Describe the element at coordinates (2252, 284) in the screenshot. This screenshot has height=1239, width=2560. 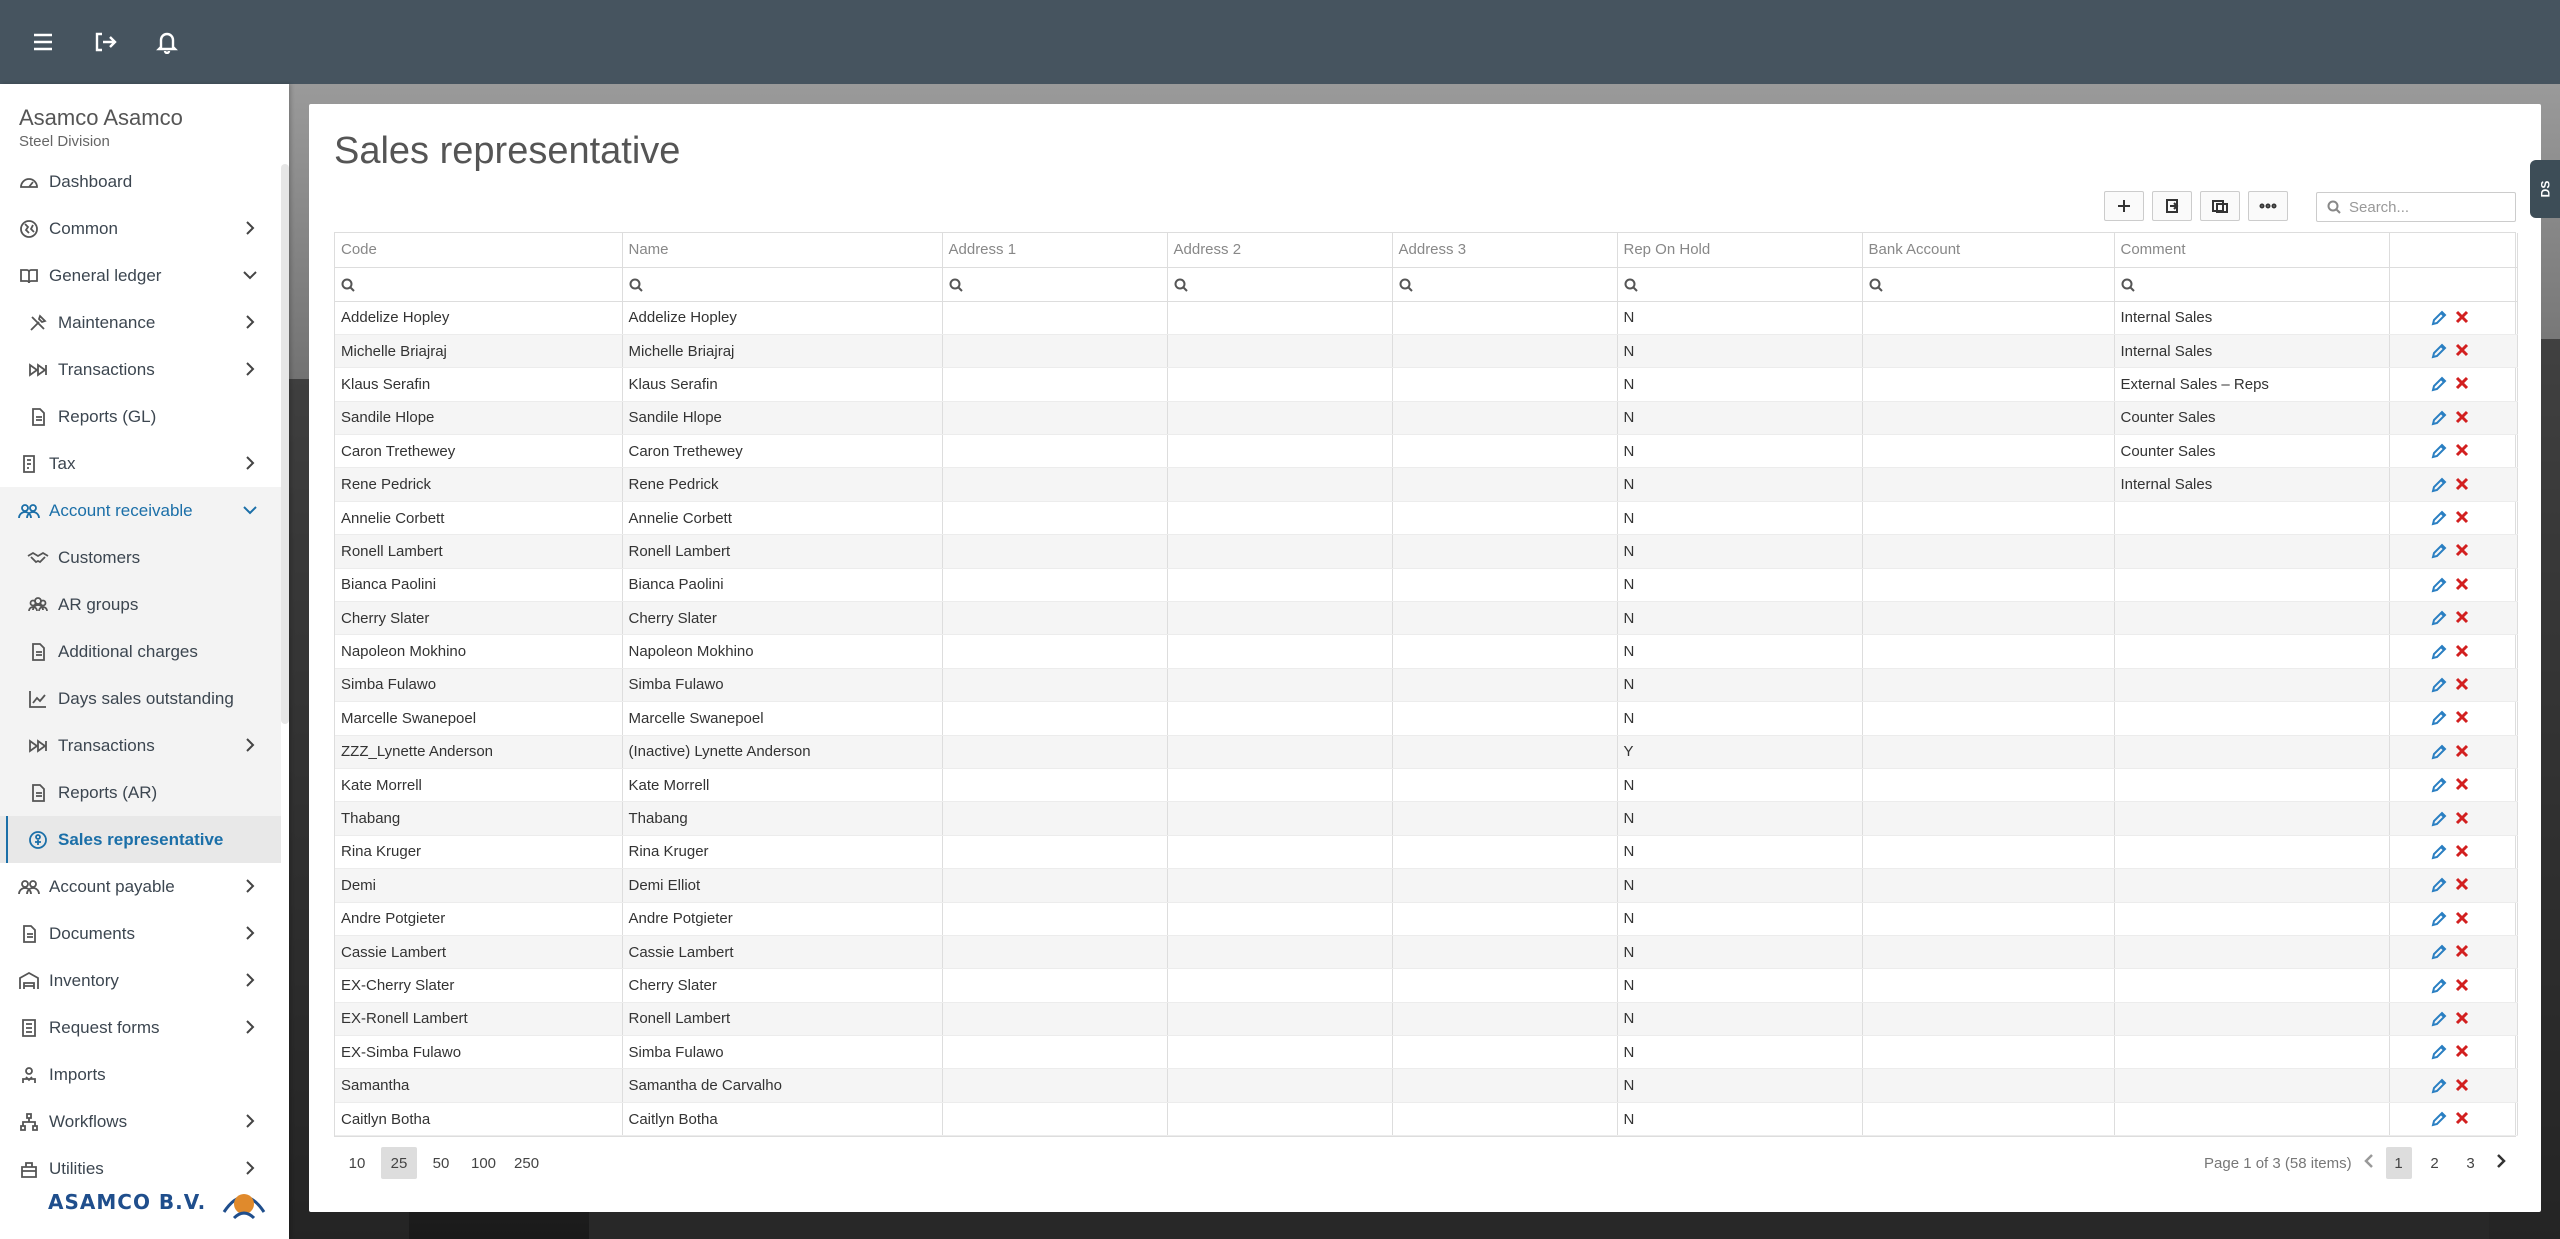
I see `filter-cell-comment` at that location.